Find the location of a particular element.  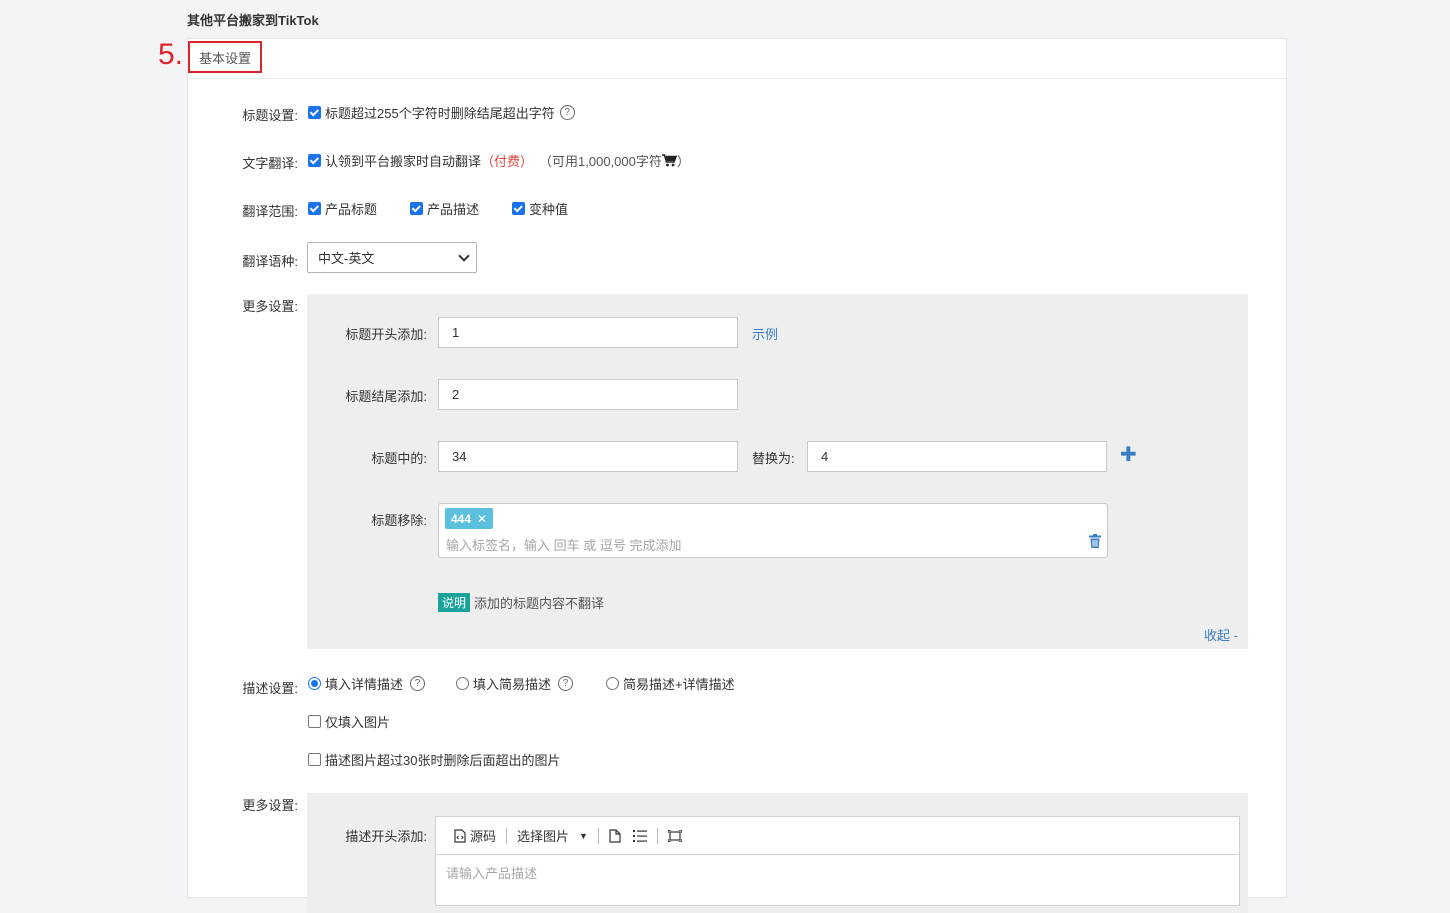

image-limit-checkbox is located at coordinates (314, 759).